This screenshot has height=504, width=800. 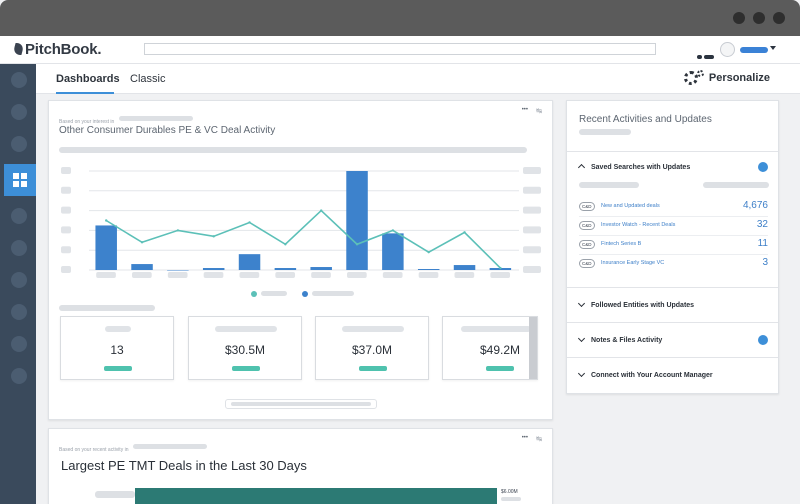 What do you see at coordinates (88, 79) in the screenshot?
I see `tab-dashboards: Dashboards` at bounding box center [88, 79].